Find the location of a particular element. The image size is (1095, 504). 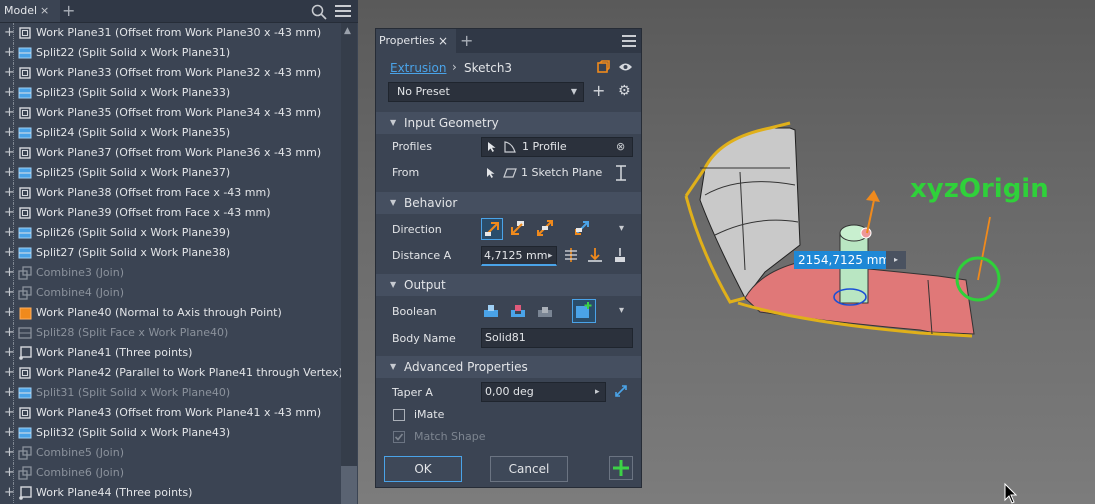

tree-item: + Split32 (Split Solid x Work Plane43) is located at coordinates (170, 433).